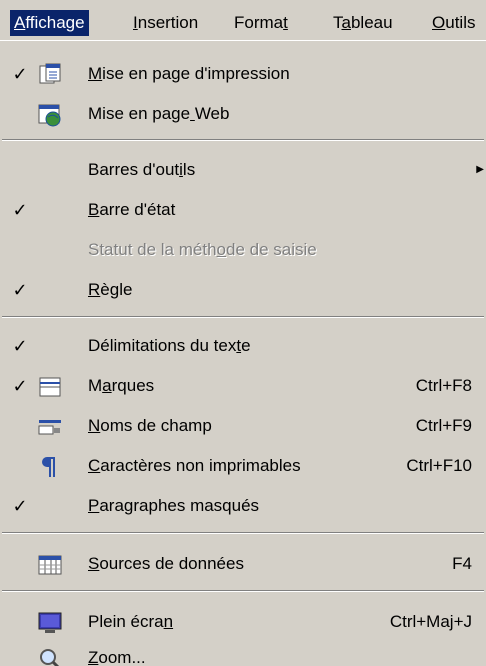 This screenshot has height=666, width=486. Describe the element at coordinates (50, 114) in the screenshot. I see `web-layout-icon` at that location.